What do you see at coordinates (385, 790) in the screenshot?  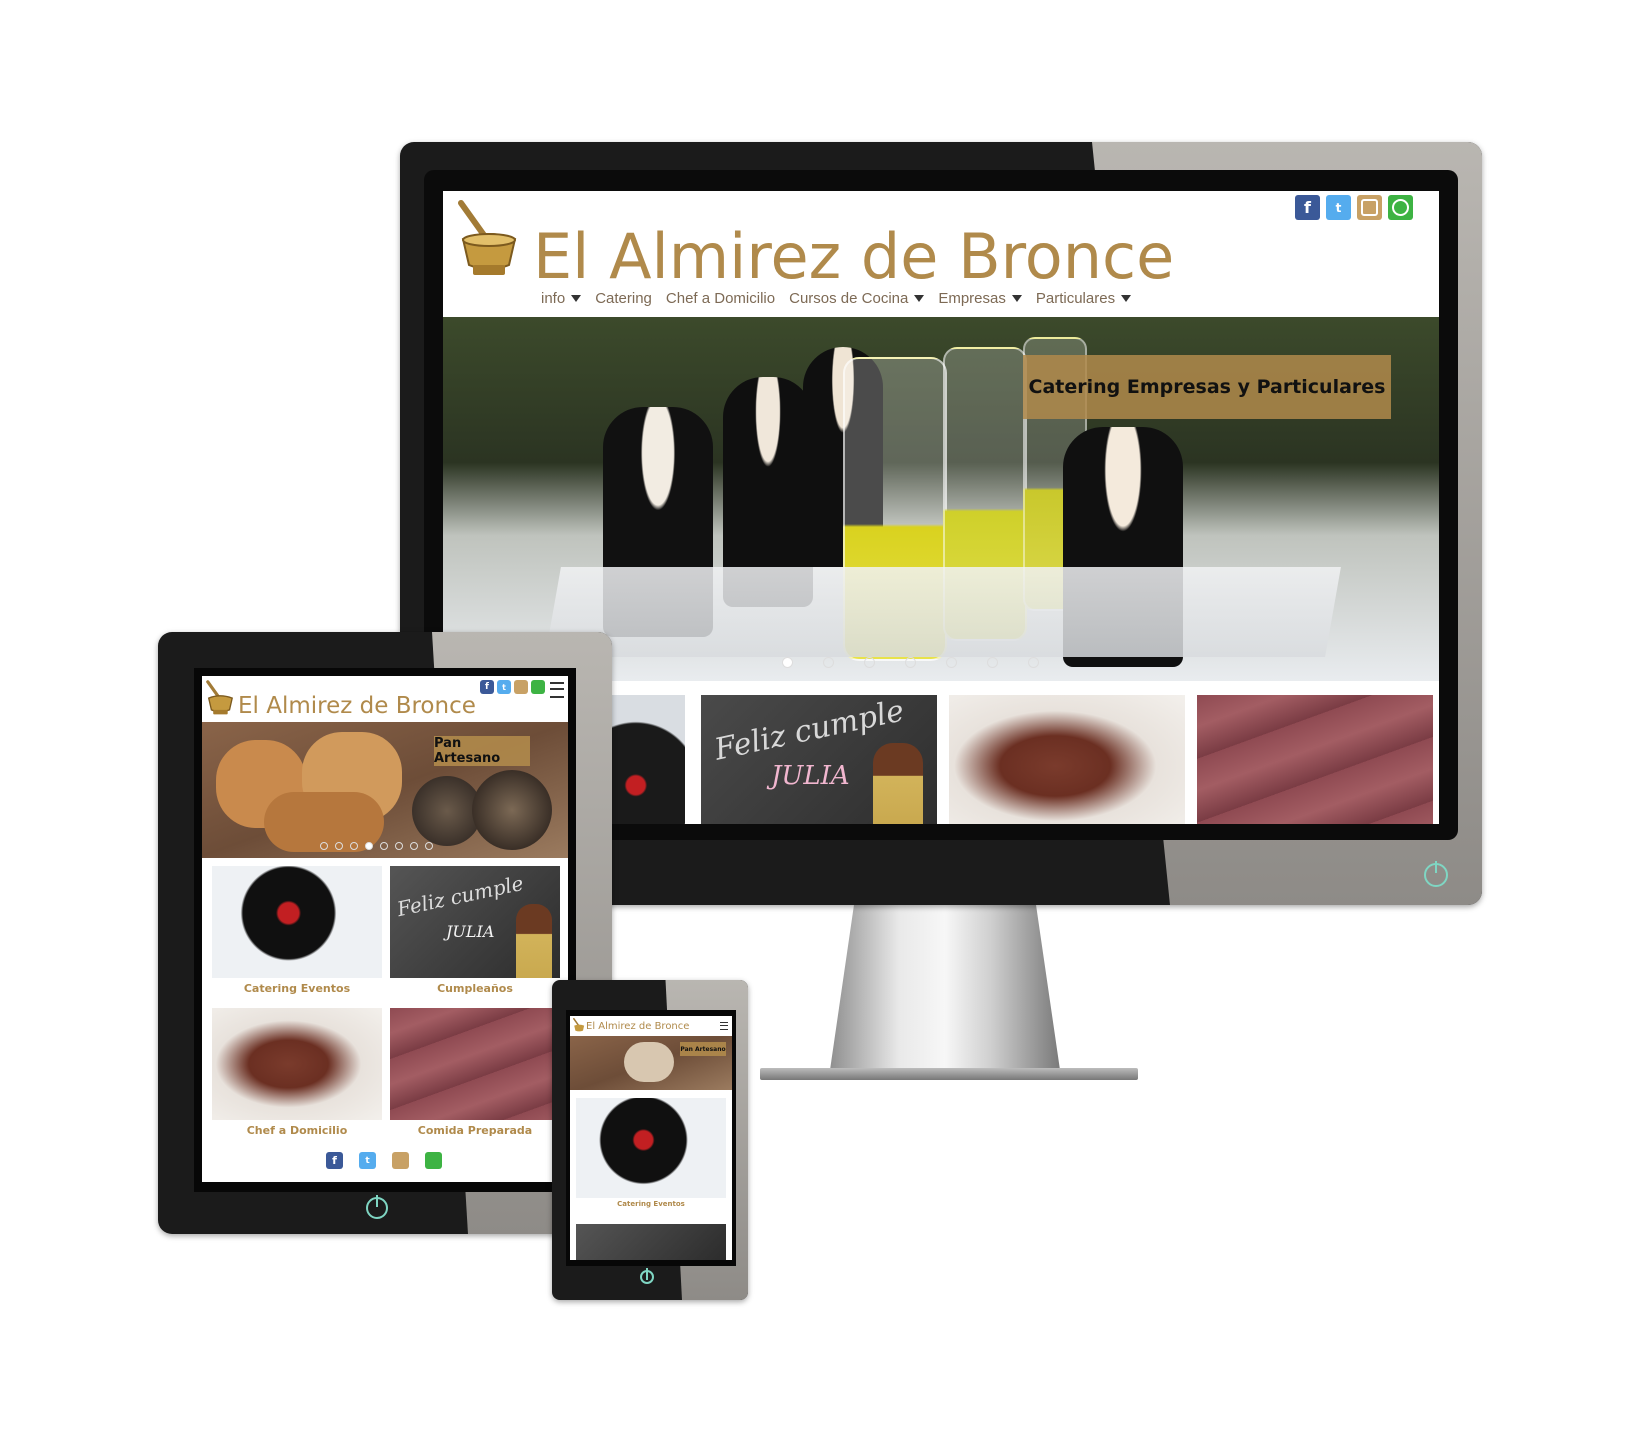 I see `tablet-hero-slider: Pan Artesano` at bounding box center [385, 790].